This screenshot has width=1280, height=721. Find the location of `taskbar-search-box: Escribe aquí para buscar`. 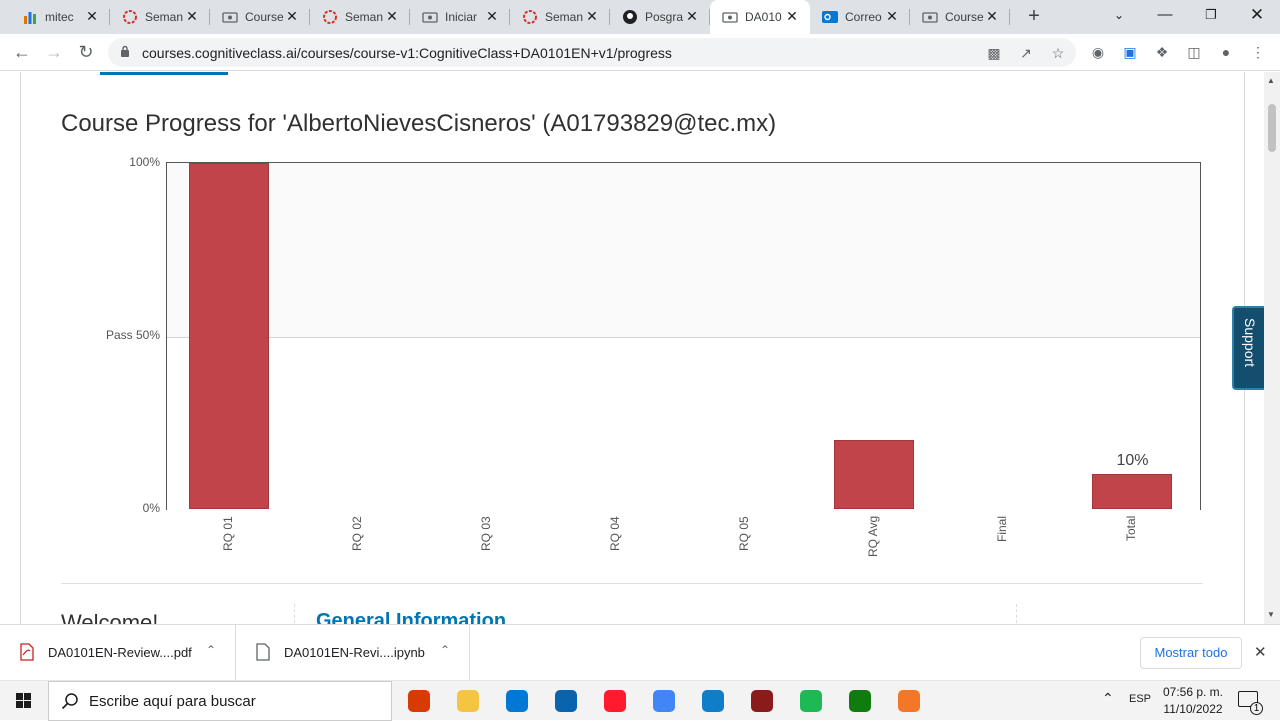

taskbar-search-box: Escribe aquí para buscar is located at coordinates (220, 701).